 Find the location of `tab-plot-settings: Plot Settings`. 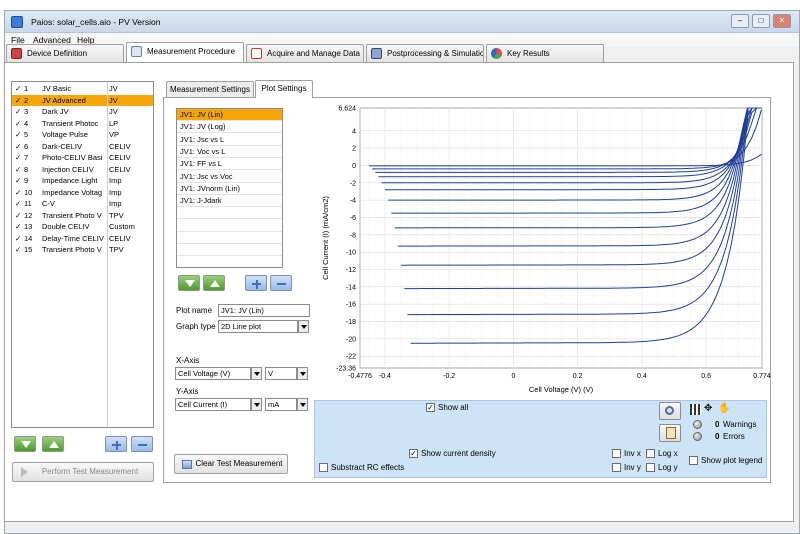

tab-plot-settings: Plot Settings is located at coordinates (284, 89).